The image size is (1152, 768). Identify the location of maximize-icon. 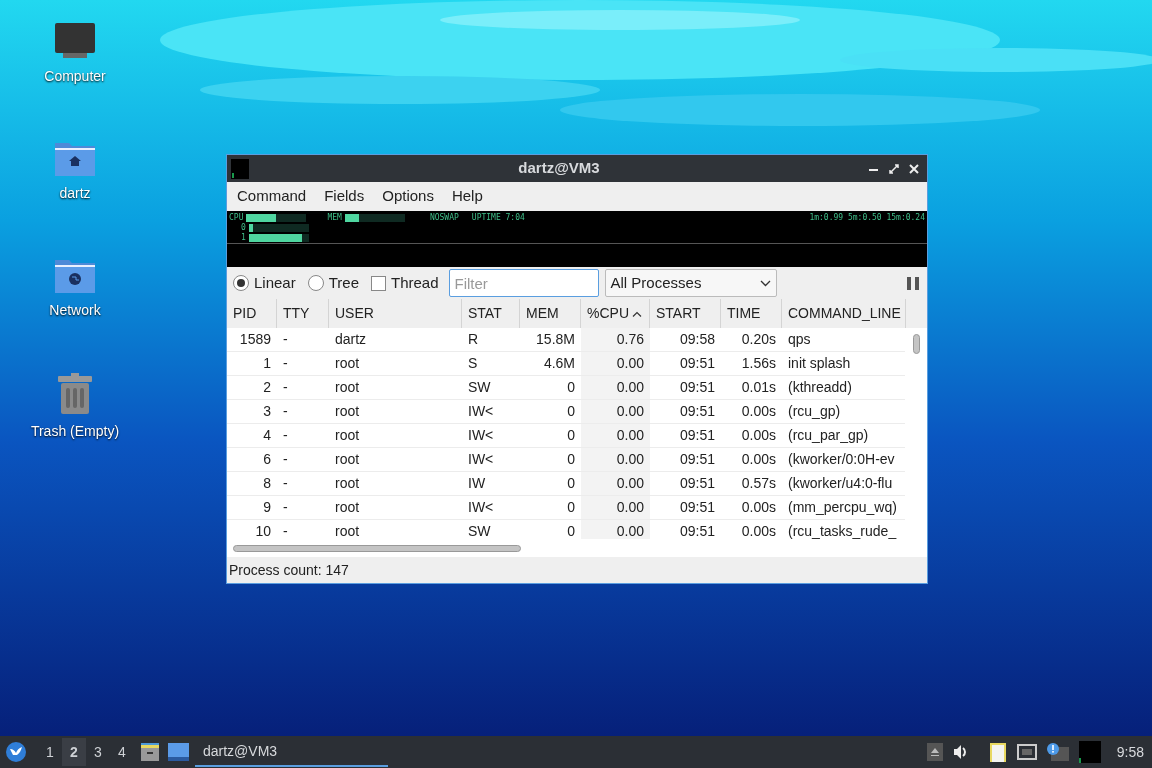
(894, 168).